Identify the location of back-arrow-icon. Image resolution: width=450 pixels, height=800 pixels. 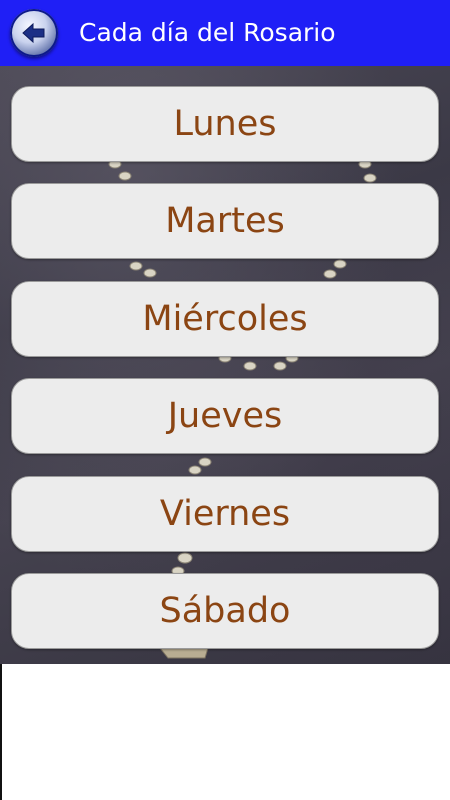
(33, 33).